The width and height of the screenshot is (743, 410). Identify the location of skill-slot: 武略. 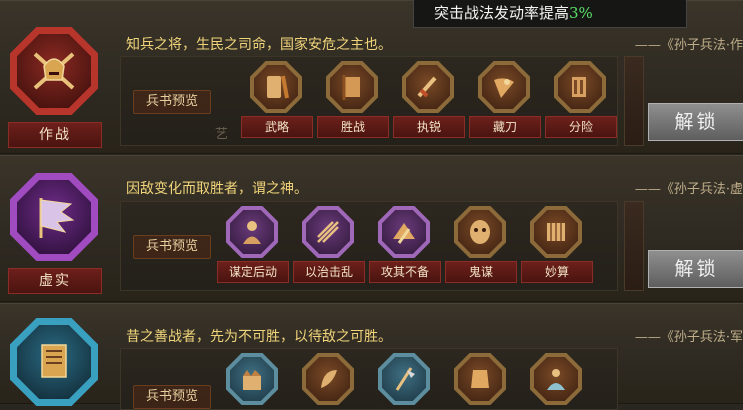
(277, 99).